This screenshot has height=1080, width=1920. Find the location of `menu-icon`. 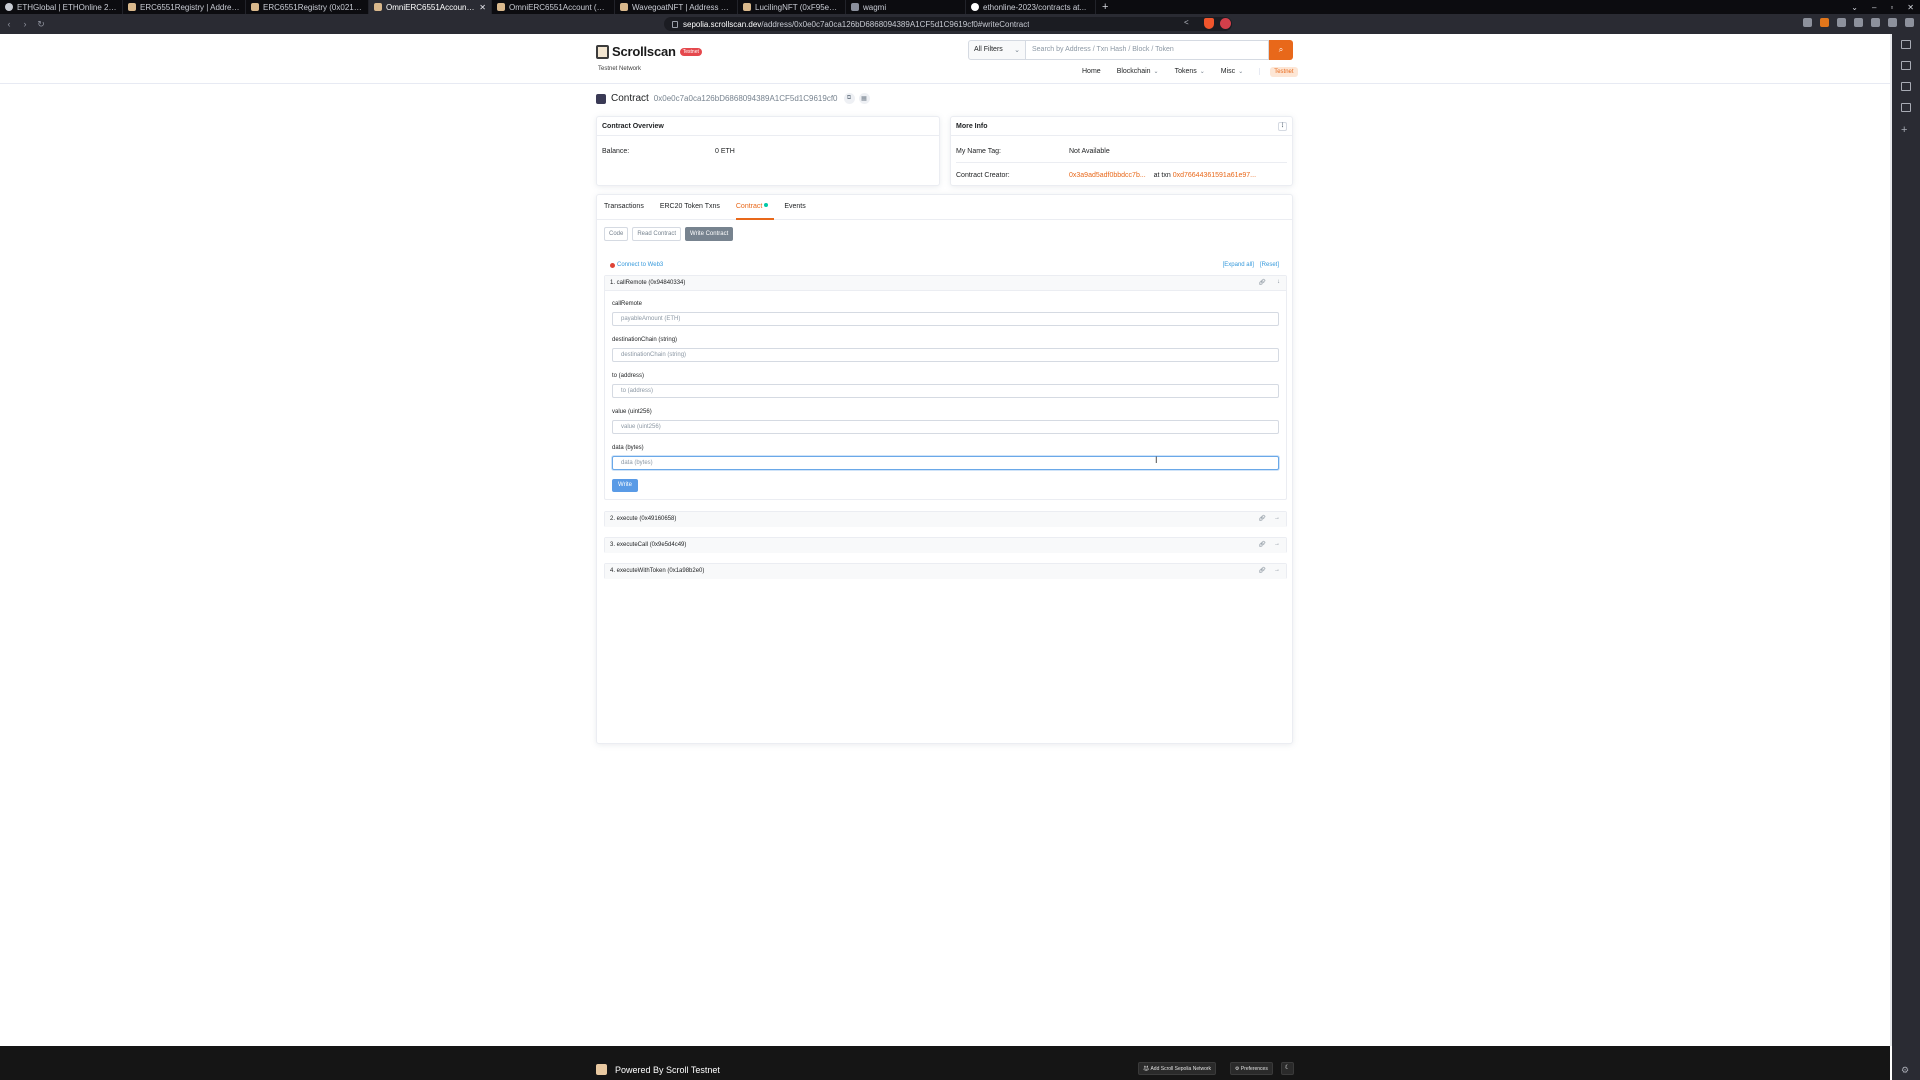

menu-icon is located at coordinates (1909, 22).